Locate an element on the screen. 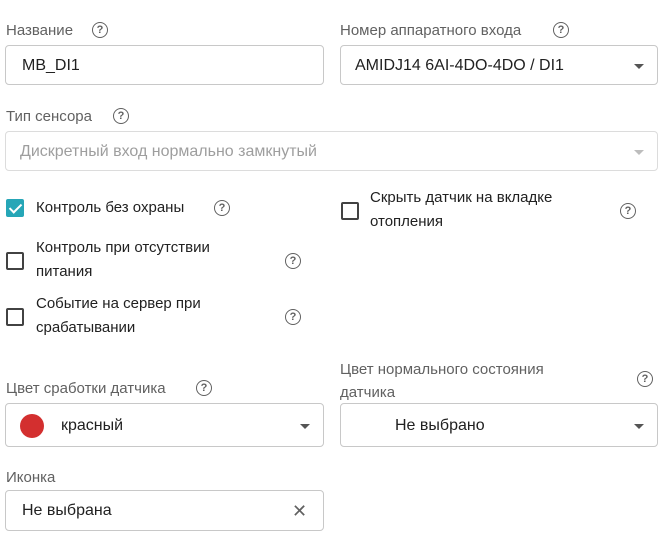 Image resolution: width=668 pixels, height=540 pixels. hide-heating-label: Скрыть датчик на вкладке отопления is located at coordinates (461, 209).